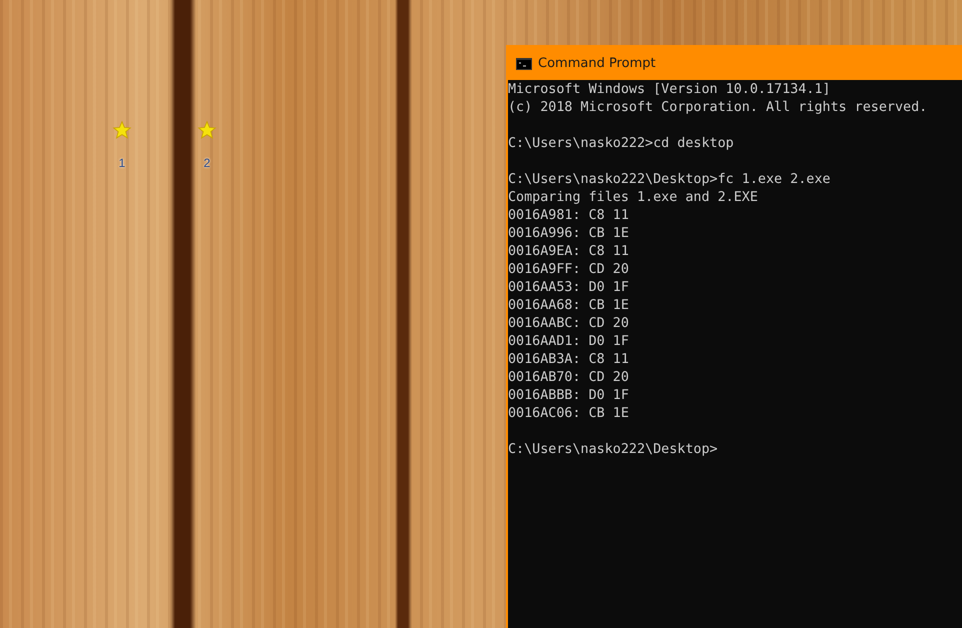 This screenshot has width=962, height=628. I want to click on console-line: 0016AA53: D0 1F, so click(569, 288).